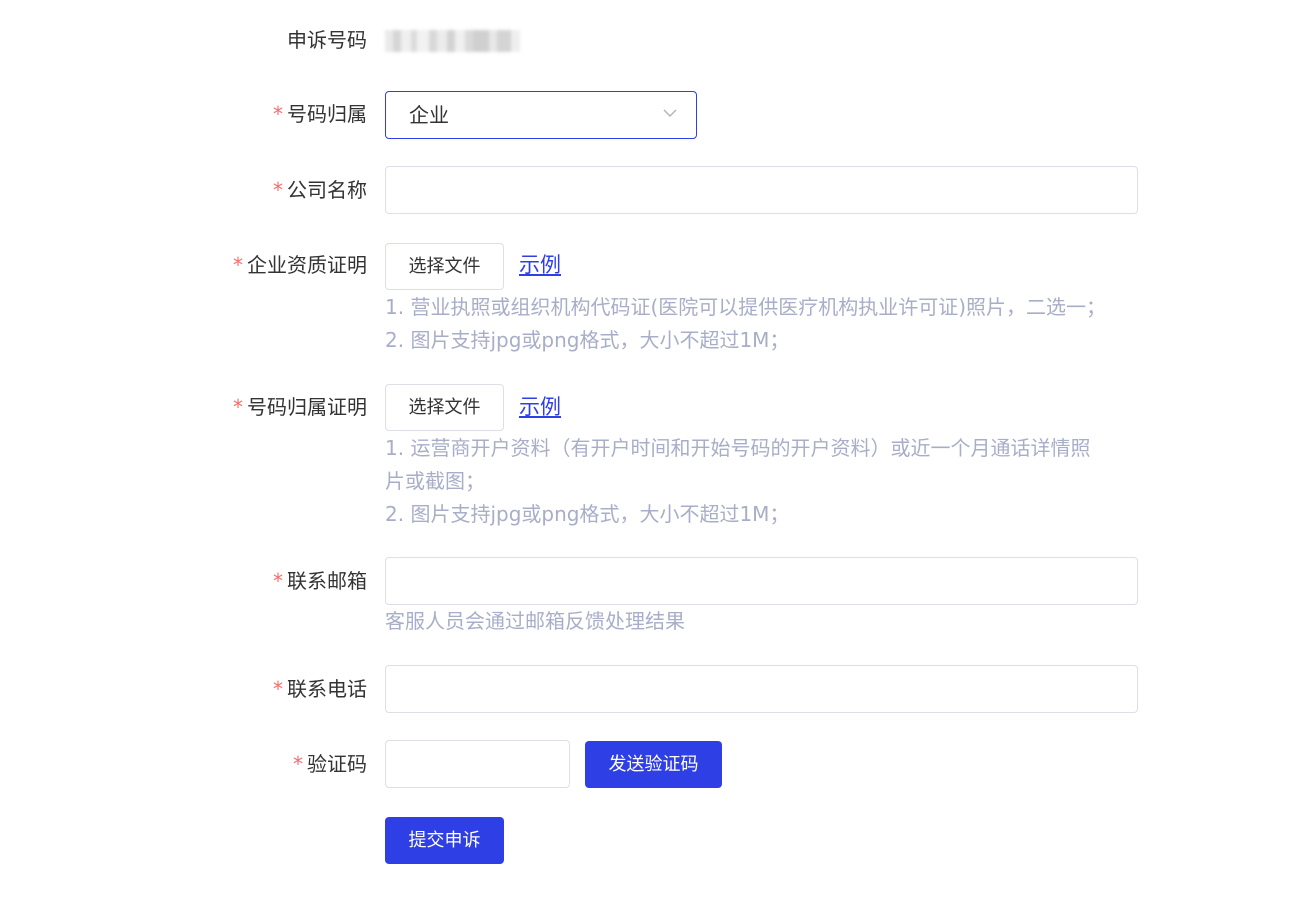 The height and width of the screenshot is (914, 1294). What do you see at coordinates (435, 481) in the screenshot?
I see `tip-line: 片或截图；` at bounding box center [435, 481].